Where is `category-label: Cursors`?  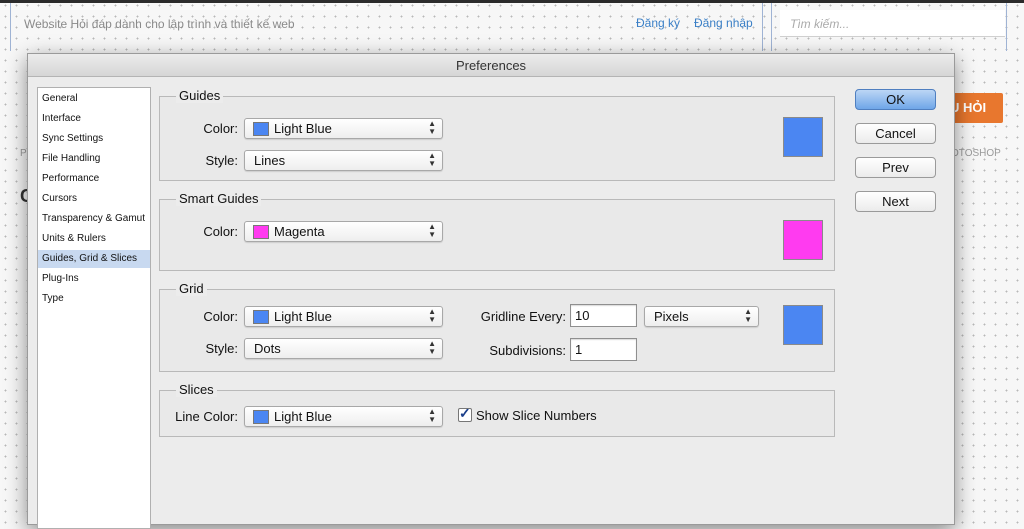 category-label: Cursors is located at coordinates (60, 198).